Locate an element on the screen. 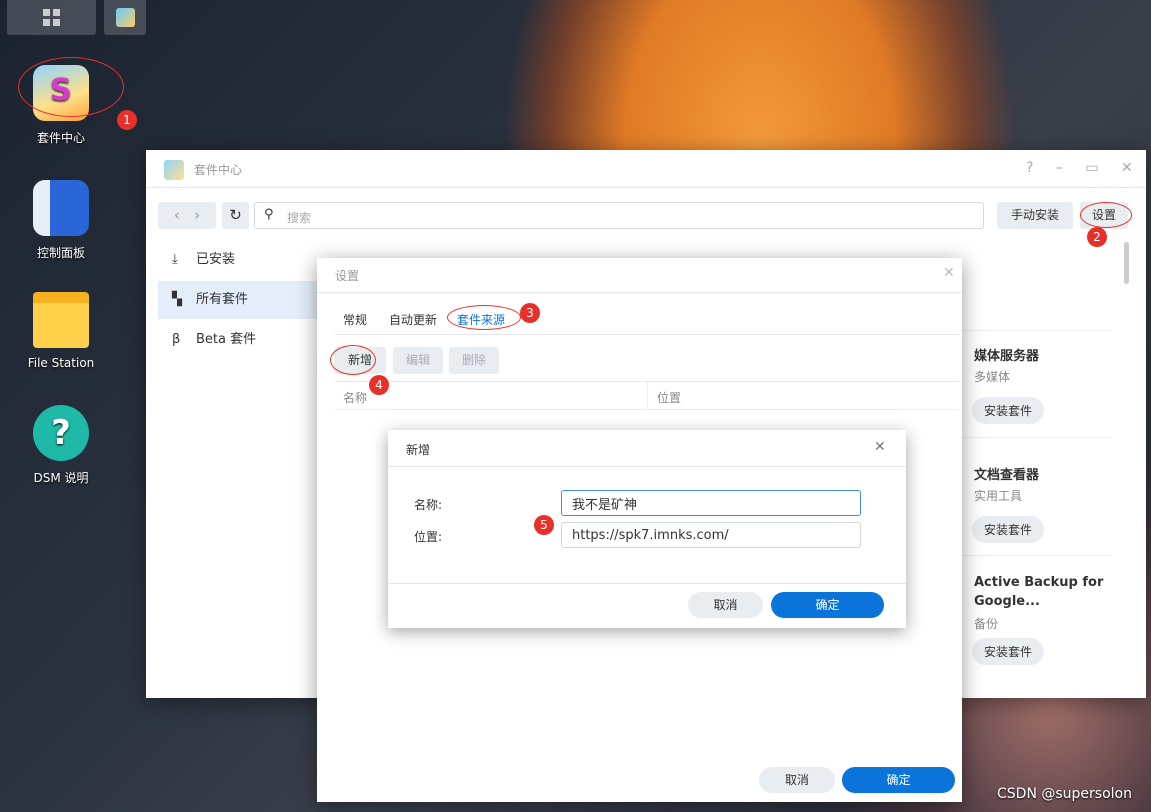 This screenshot has height=812, width=1151. card-title: 文档查看器 is located at coordinates (1007, 475).